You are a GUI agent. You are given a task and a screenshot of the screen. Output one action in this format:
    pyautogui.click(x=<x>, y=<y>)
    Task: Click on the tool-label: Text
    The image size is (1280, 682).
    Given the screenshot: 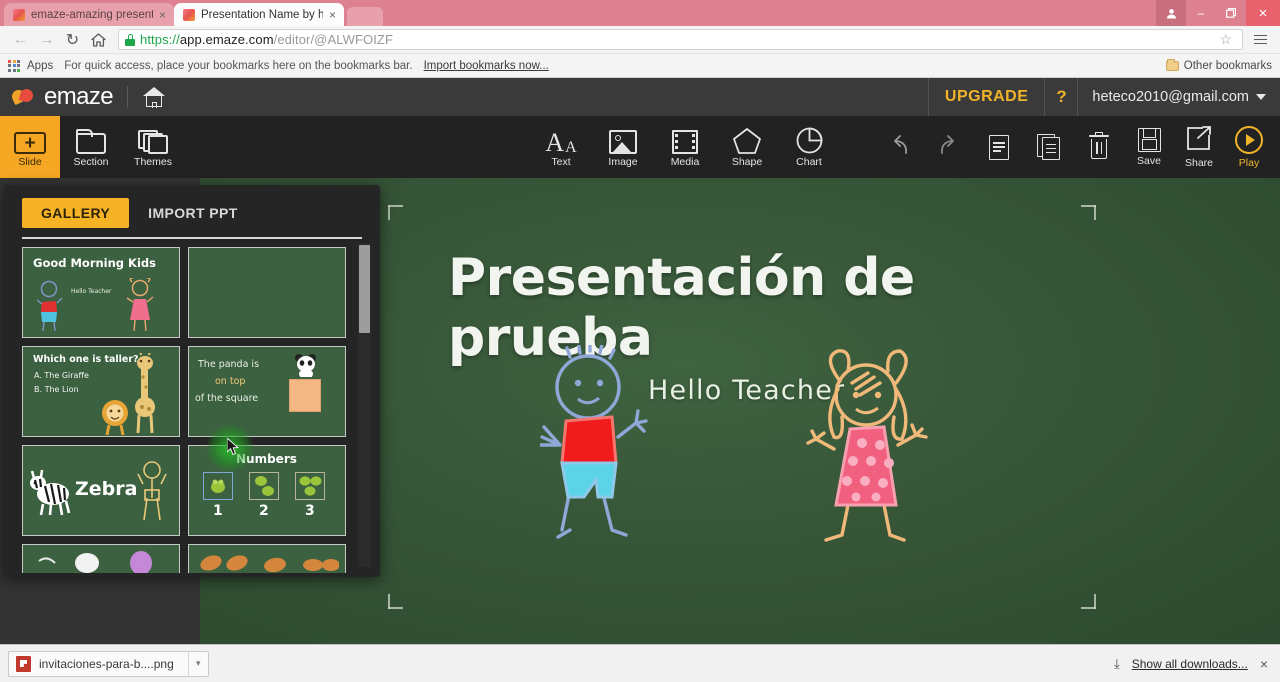 What is the action you would take?
    pyautogui.click(x=561, y=162)
    